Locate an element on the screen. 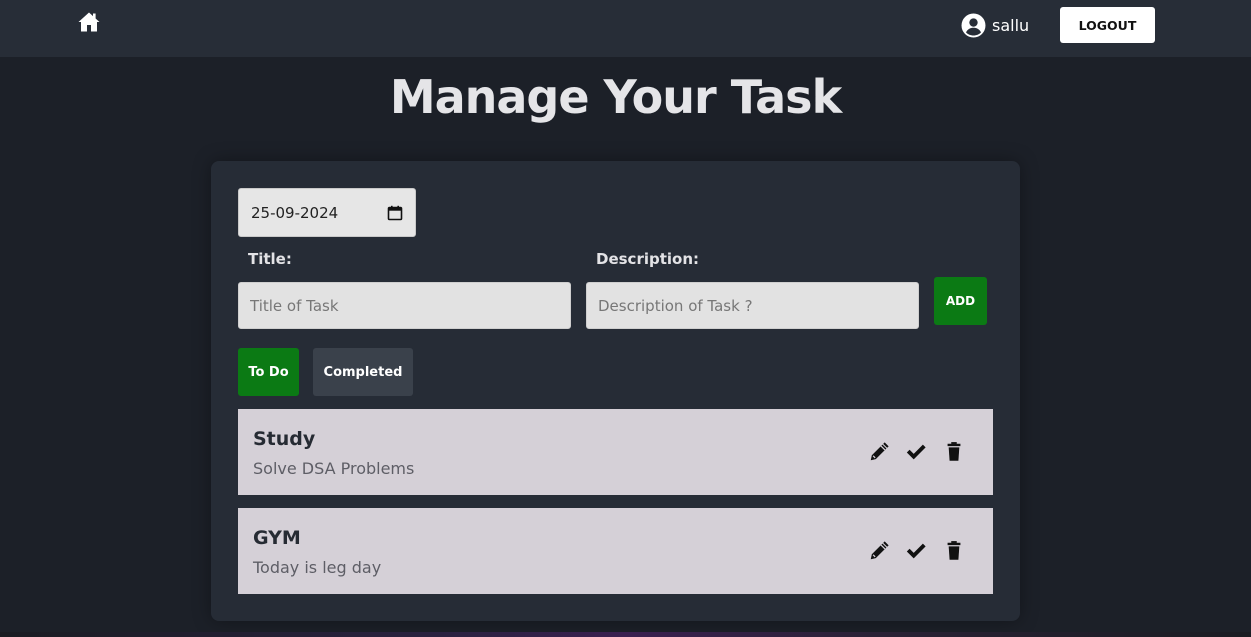 The width and height of the screenshot is (1251, 637). task-title: Study is located at coordinates (284, 439).